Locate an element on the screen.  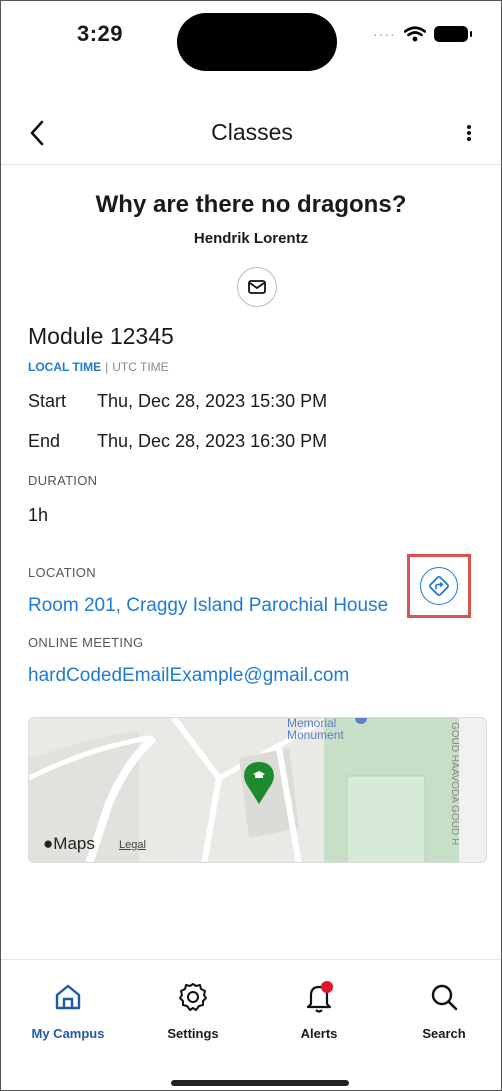
location-link: Room 201, Craggy Island Parochial House is located at coordinates (208, 606).